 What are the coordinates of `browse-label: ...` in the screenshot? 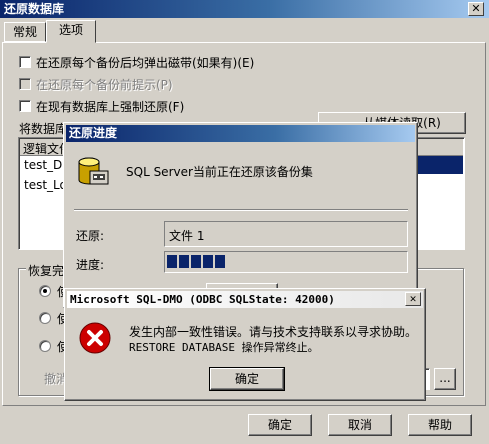 It's located at (445, 378).